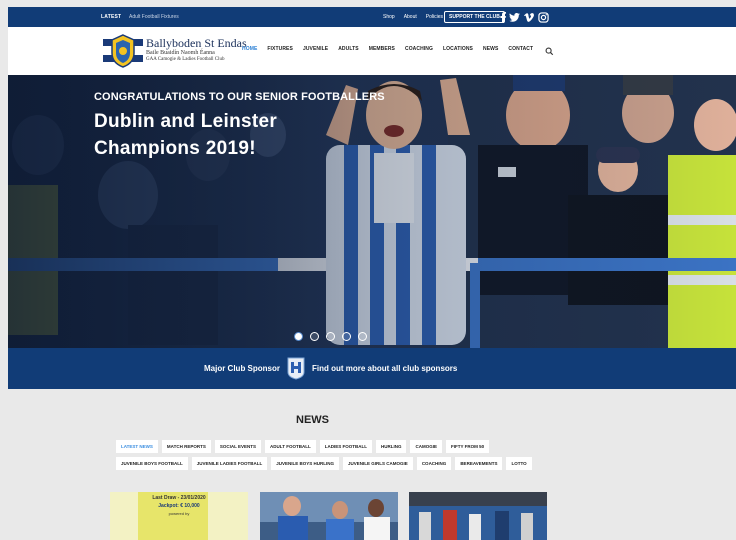 The height and width of the screenshot is (540, 736). What do you see at coordinates (519, 463) in the screenshot?
I see `news-tag: LOTTO` at bounding box center [519, 463].